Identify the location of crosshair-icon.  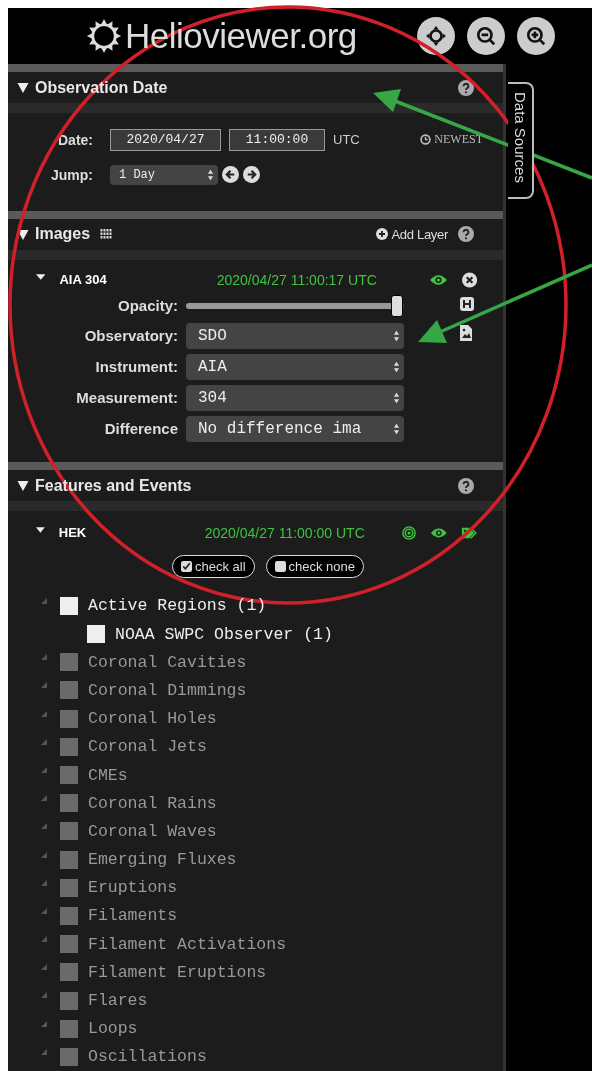
(435, 36).